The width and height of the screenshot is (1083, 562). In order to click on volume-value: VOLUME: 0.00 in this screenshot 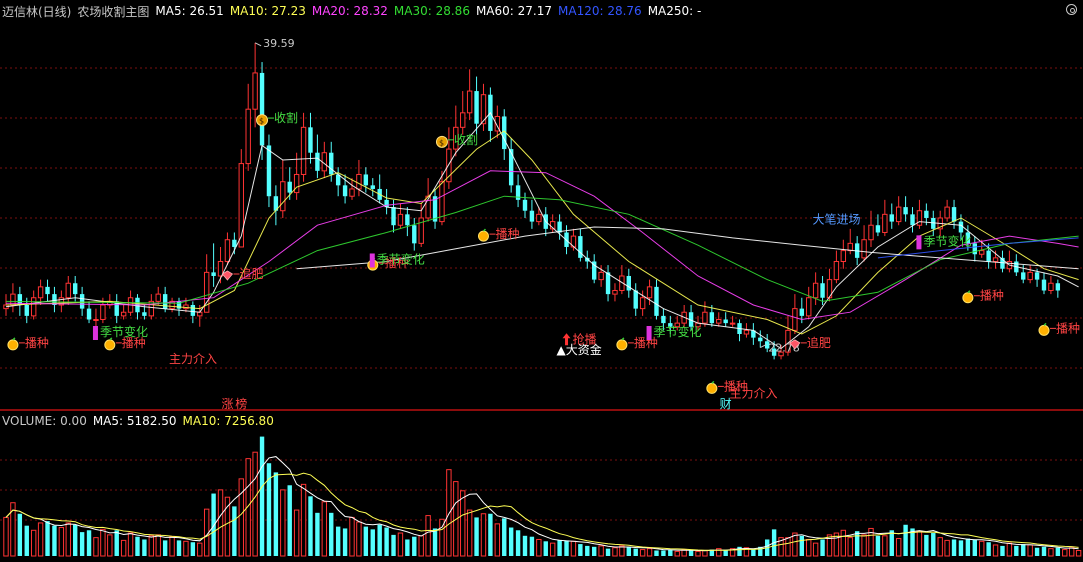, I will do `click(44, 421)`.